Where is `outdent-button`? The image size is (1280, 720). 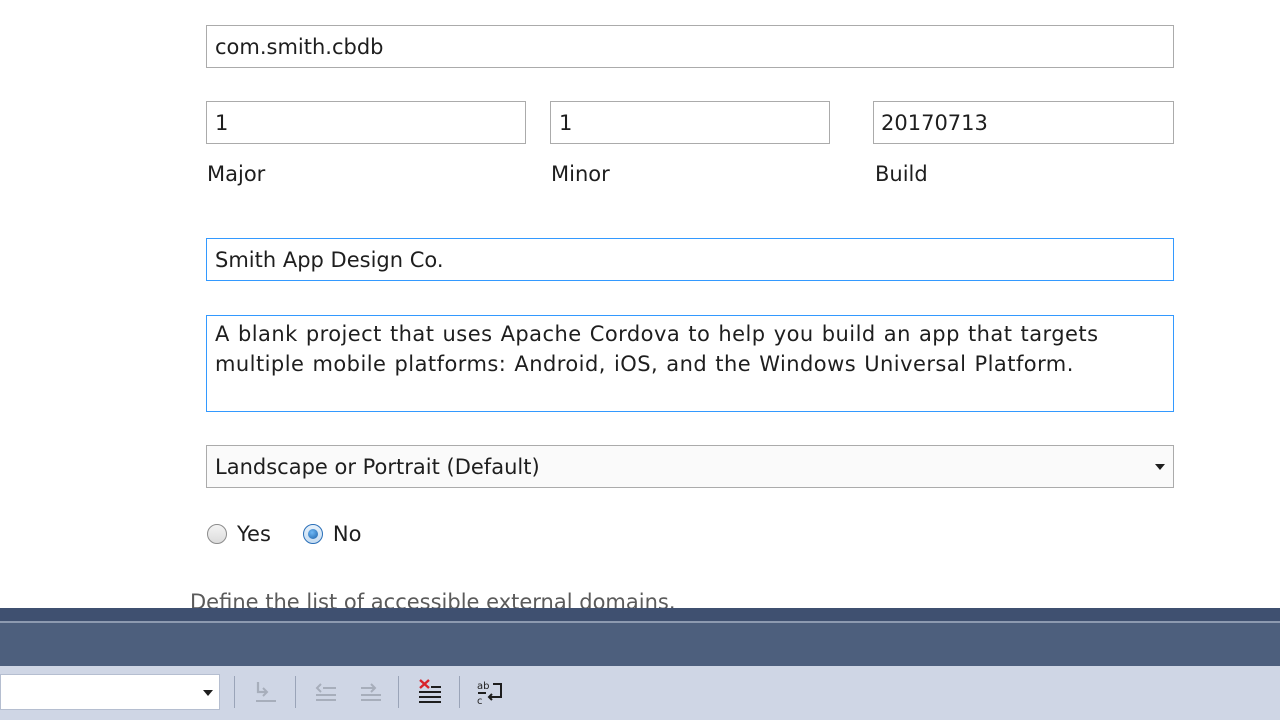 outdent-button is located at coordinates (326, 692).